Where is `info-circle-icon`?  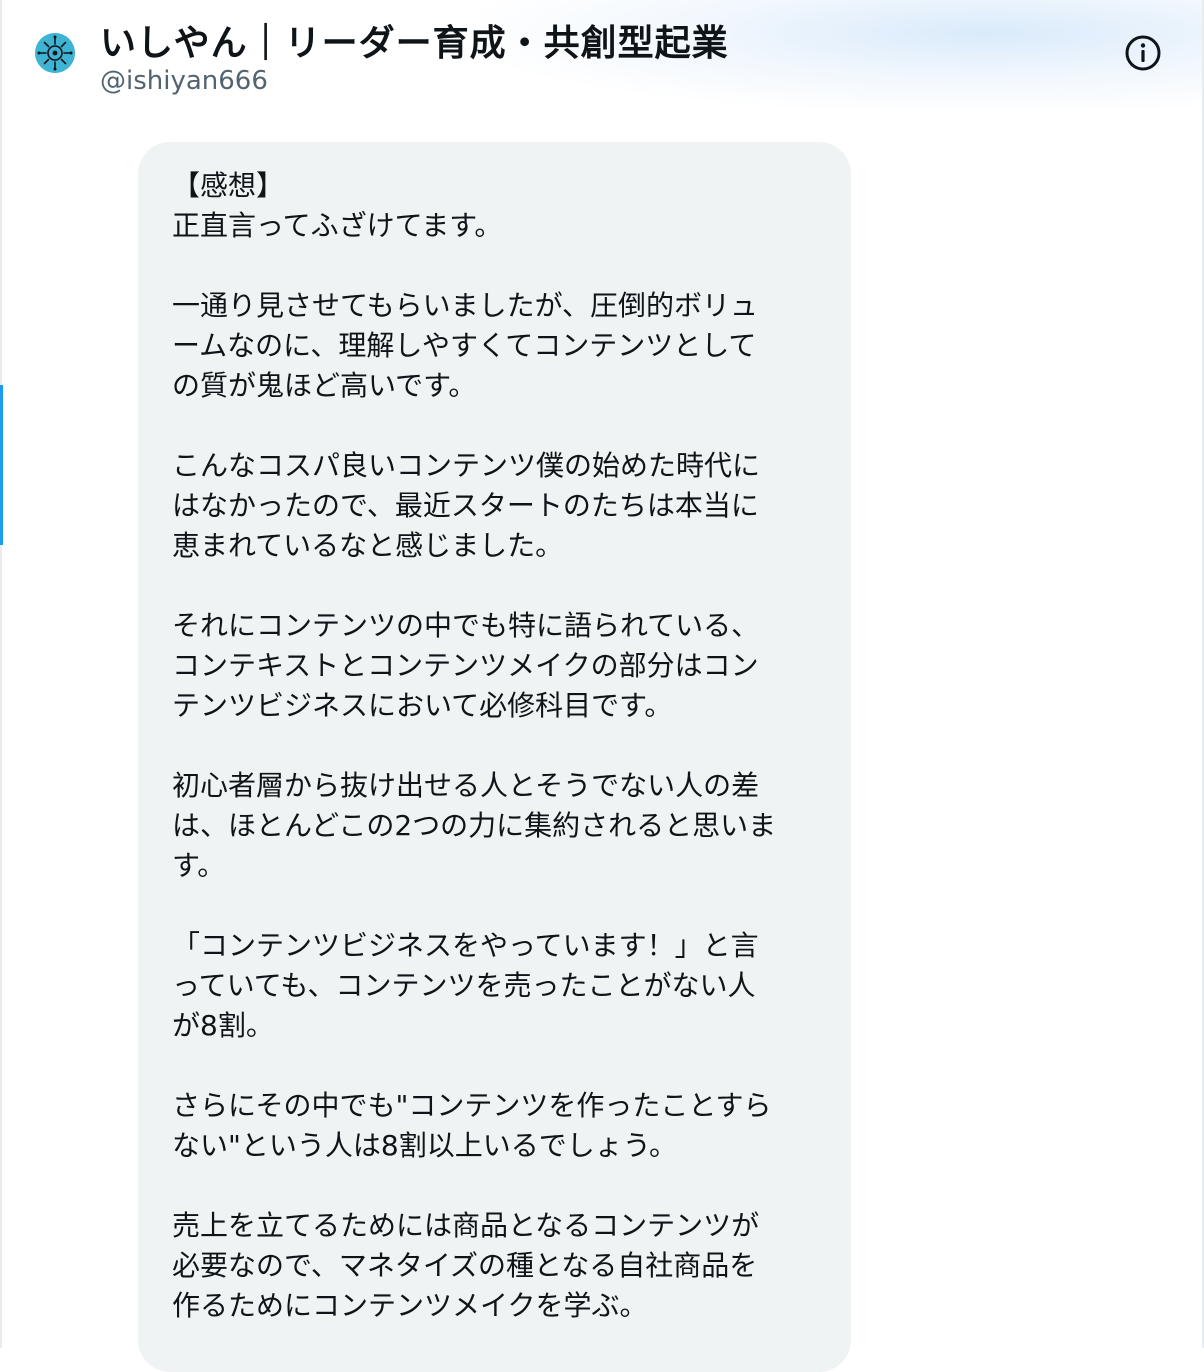 info-circle-icon is located at coordinates (1143, 53).